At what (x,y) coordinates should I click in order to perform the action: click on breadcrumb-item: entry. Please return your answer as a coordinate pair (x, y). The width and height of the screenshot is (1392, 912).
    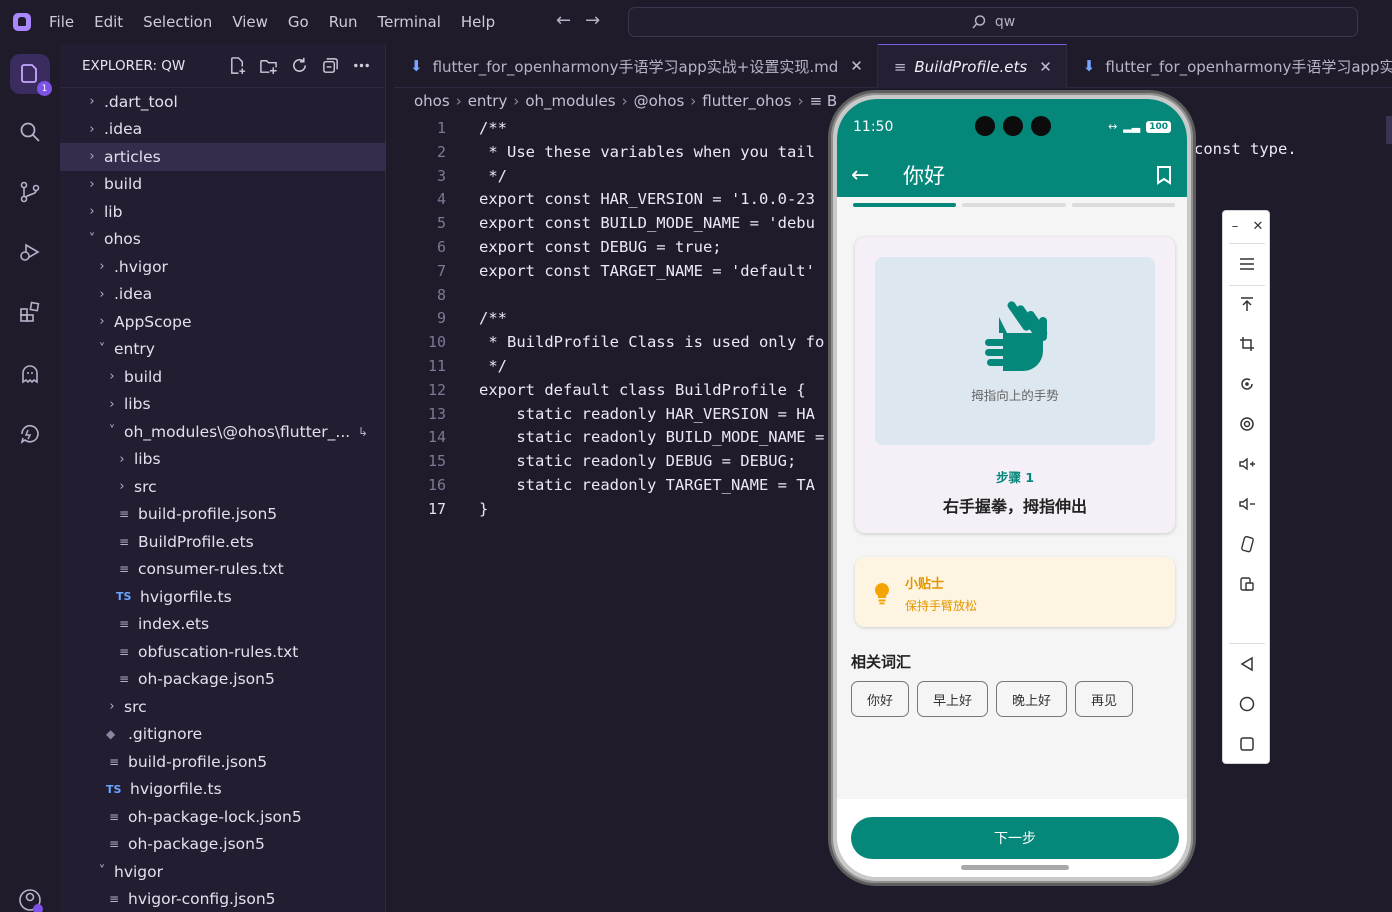
    Looking at the image, I should click on (488, 101).